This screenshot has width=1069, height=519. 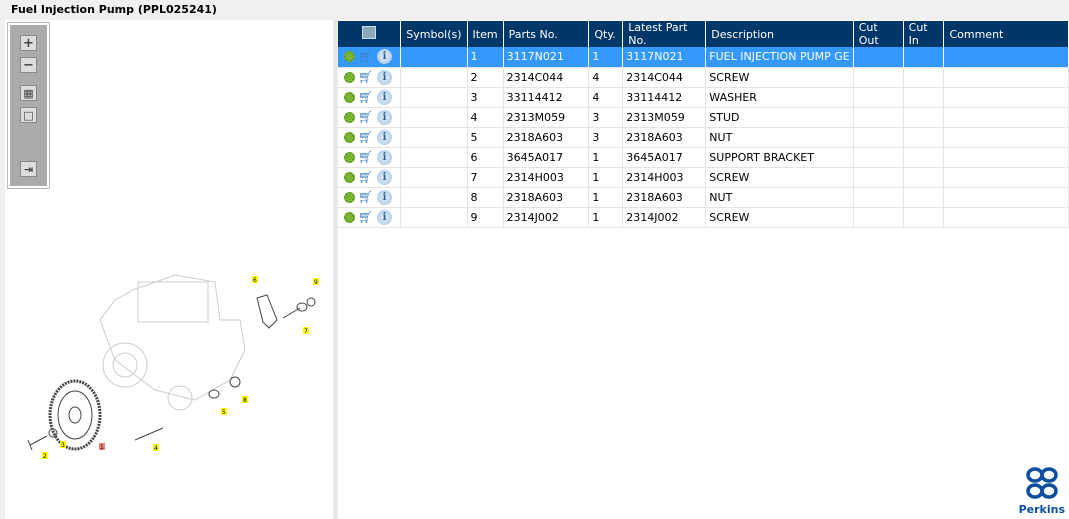 I want to click on table-row: 🛒︎ i 6 3645A017 1 3645A017 SUPPORT BRACKET, so click(x=703, y=157).